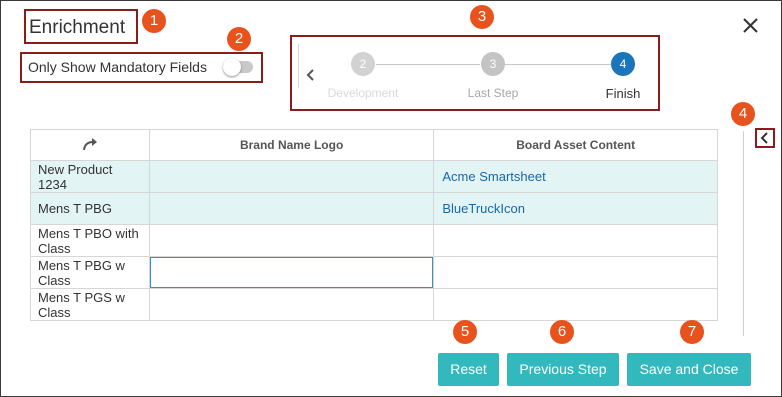 Image resolution: width=782 pixels, height=397 pixels. I want to click on table-row: Mens T PBG BlueTruckIcon, so click(374, 208).